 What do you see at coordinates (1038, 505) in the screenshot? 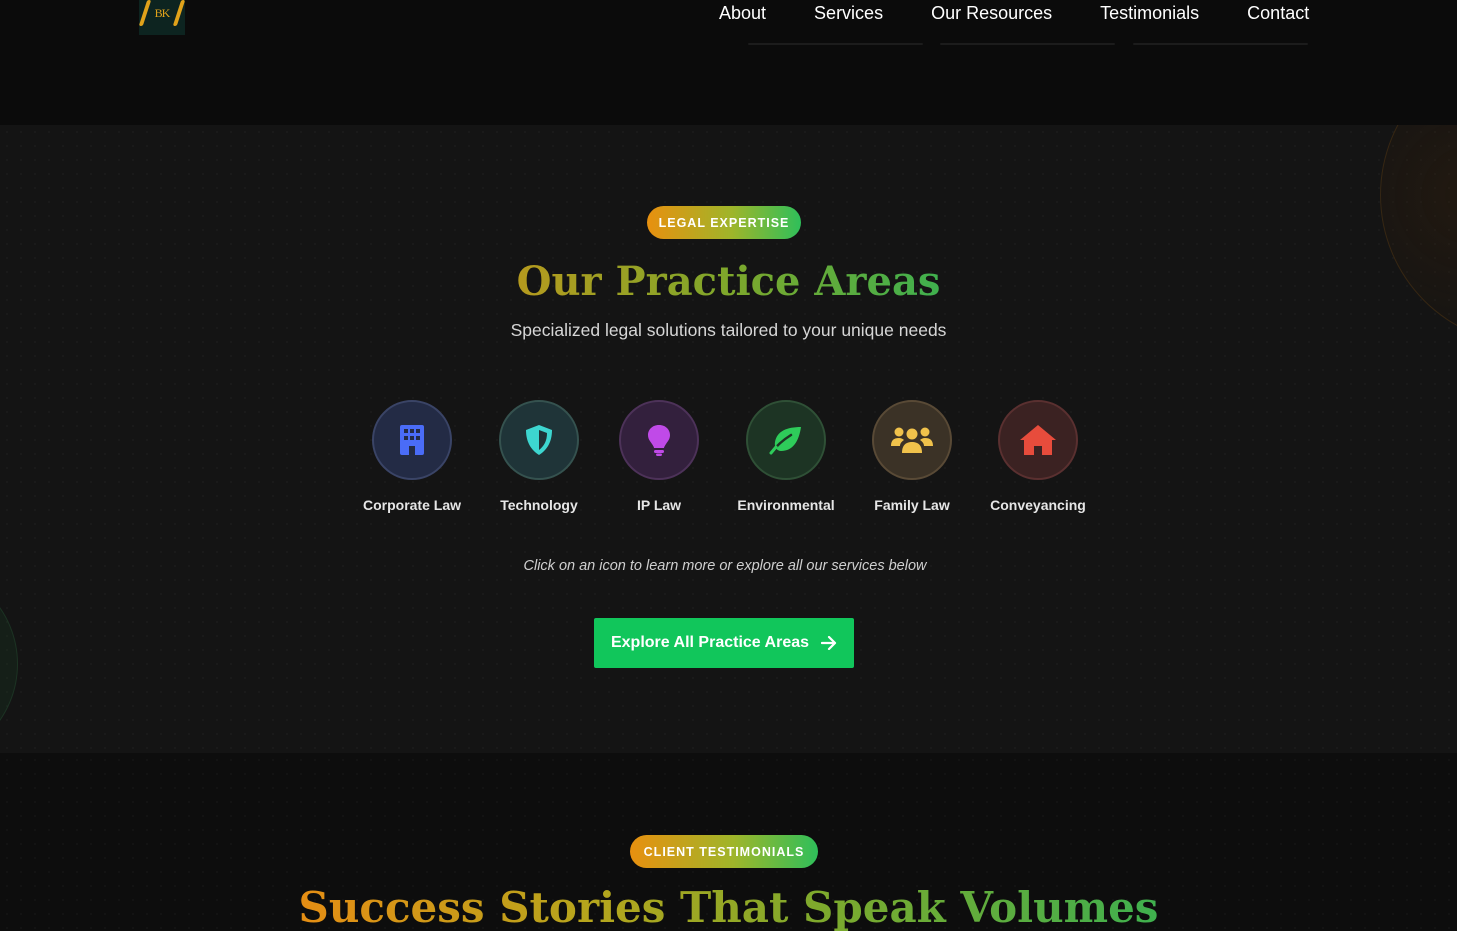
I see `practice-area-label: Conveyancing` at bounding box center [1038, 505].